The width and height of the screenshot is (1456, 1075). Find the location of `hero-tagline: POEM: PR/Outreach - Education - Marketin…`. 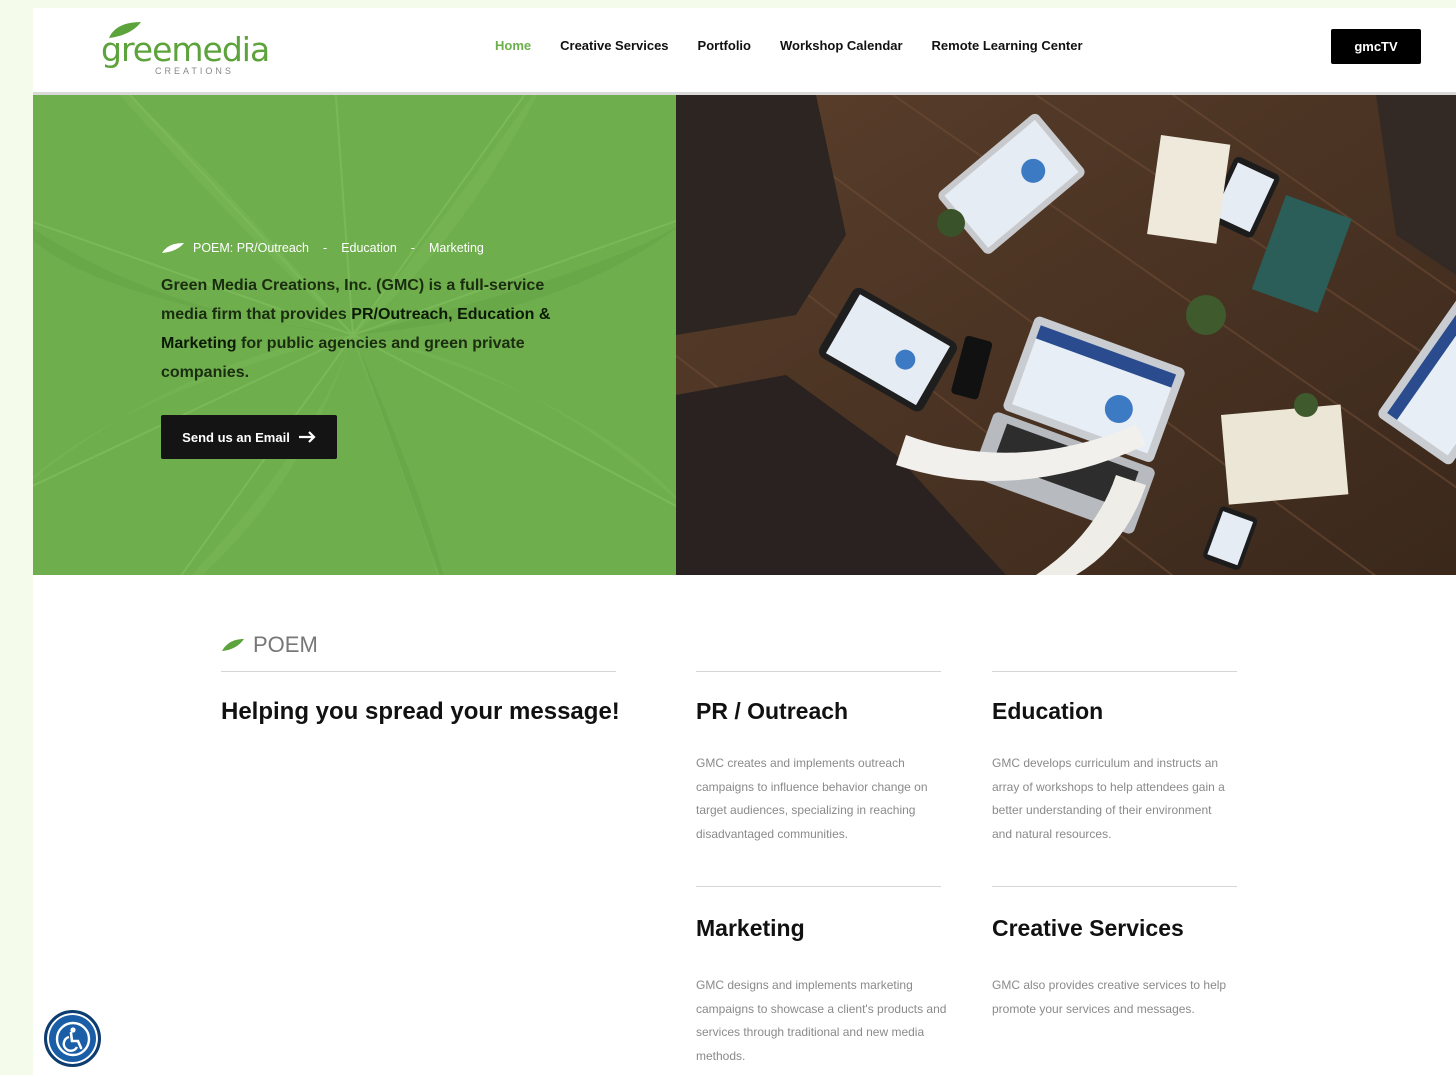

hero-tagline: POEM: PR/Outreach - Education - Marketin… is located at coordinates (322, 248).